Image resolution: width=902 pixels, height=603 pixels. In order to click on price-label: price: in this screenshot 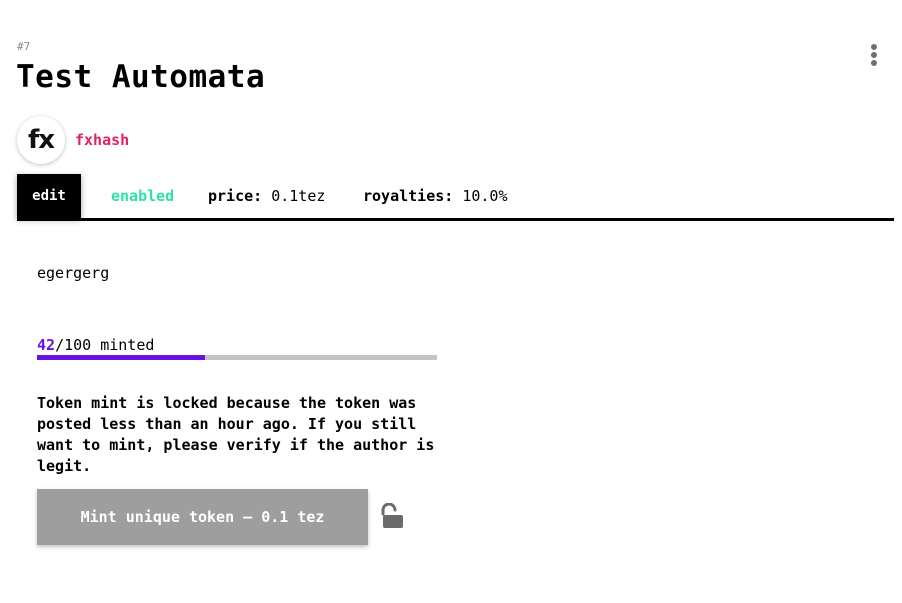, I will do `click(235, 196)`.